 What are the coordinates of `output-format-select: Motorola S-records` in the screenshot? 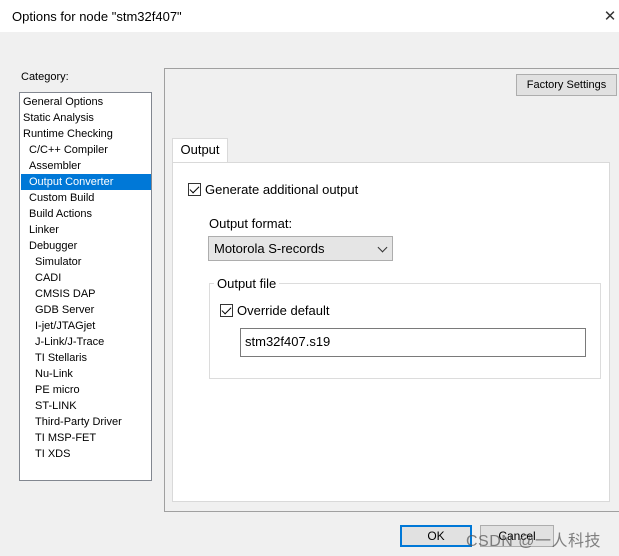 It's located at (300, 248).